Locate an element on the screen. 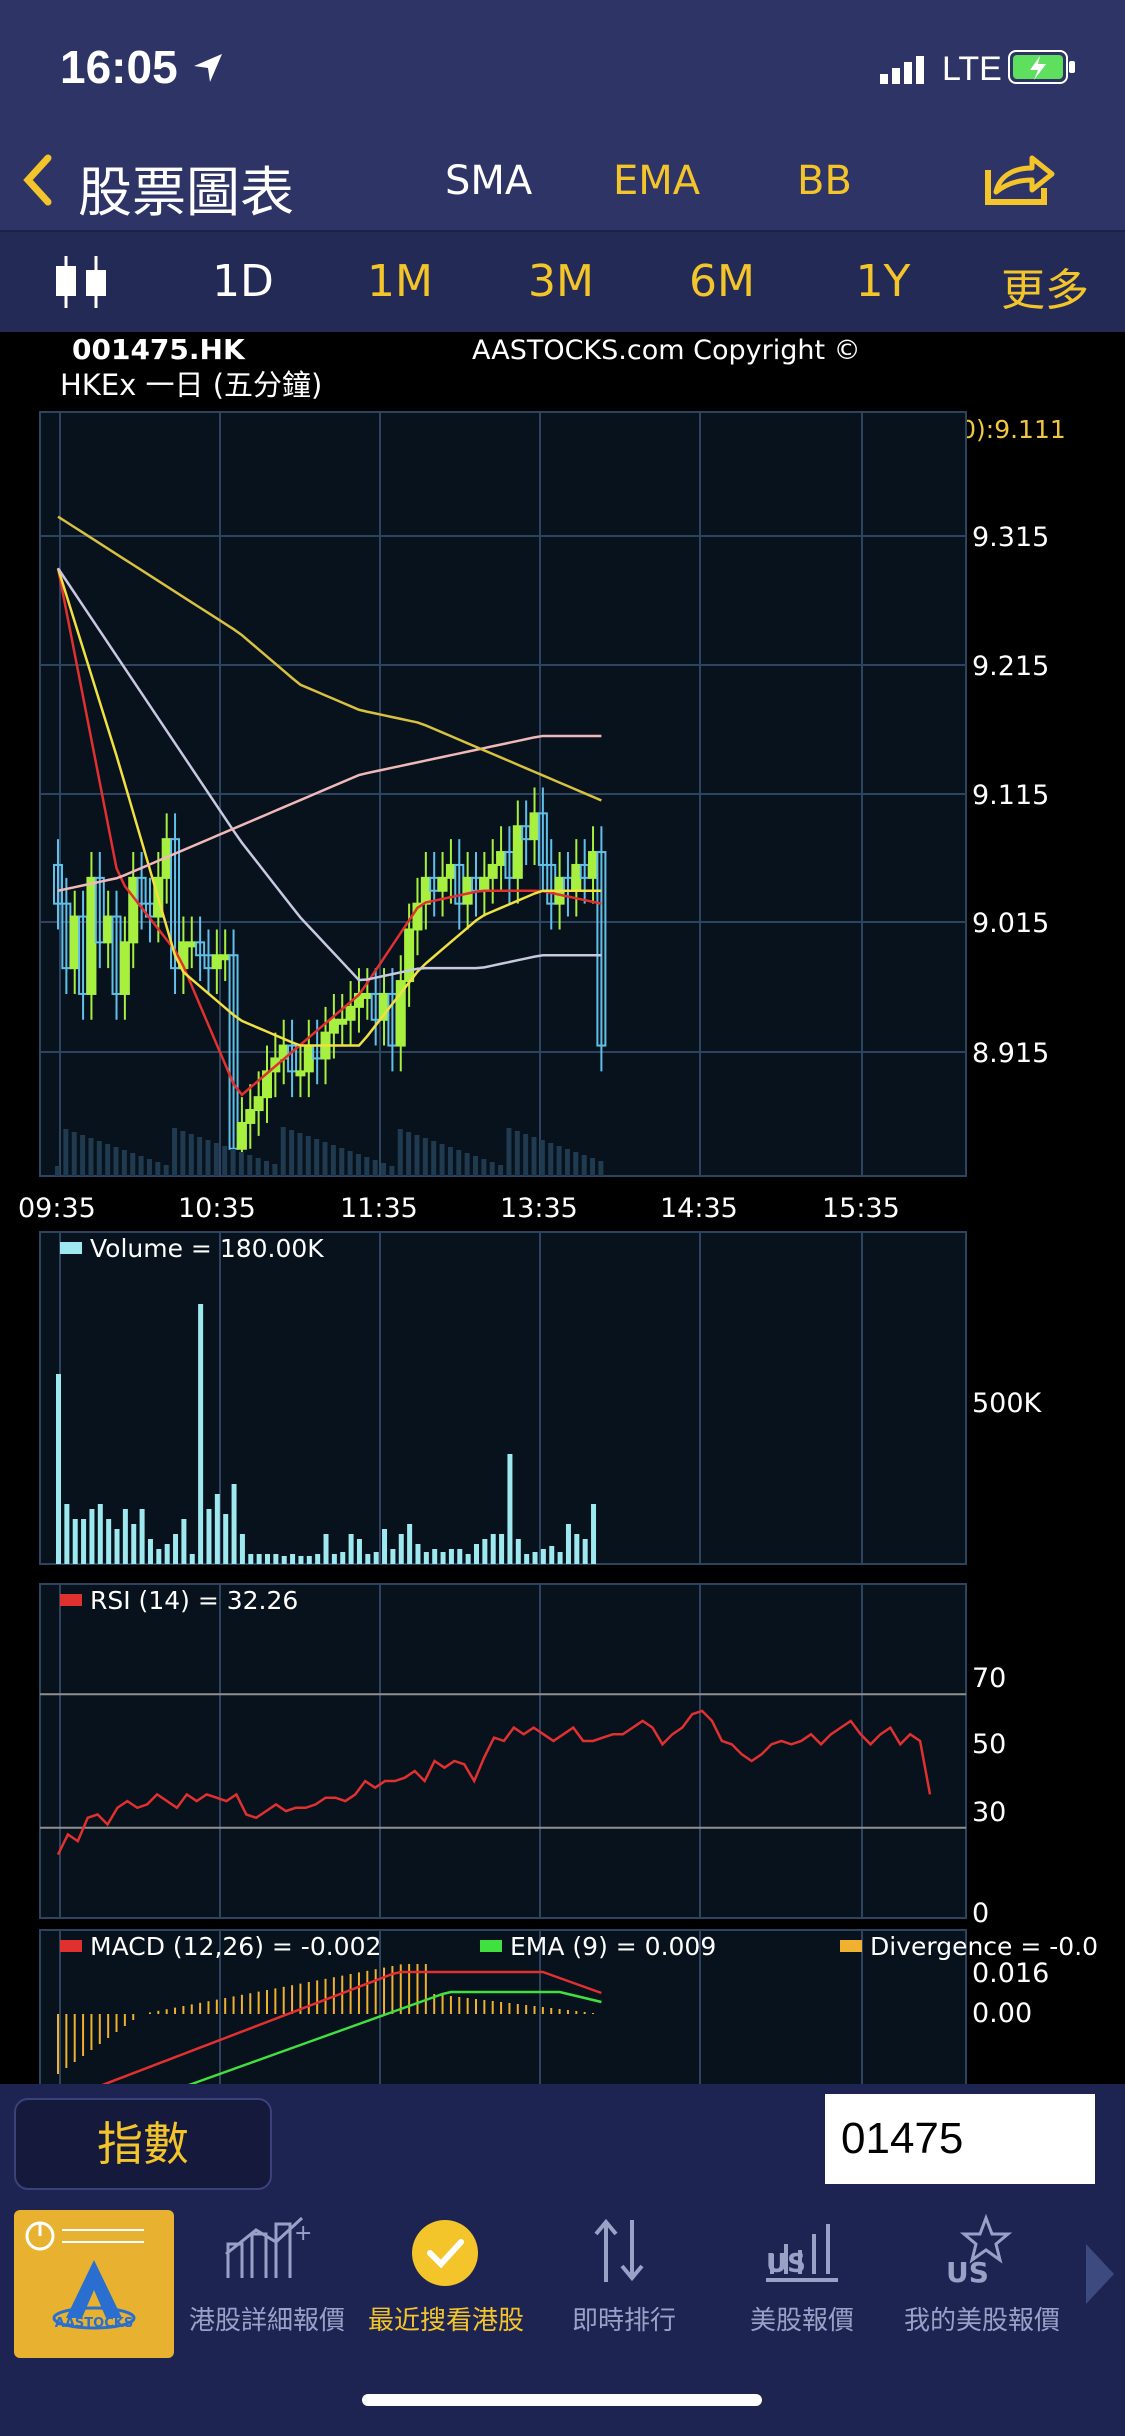 The image size is (1125, 2436). network-label: LTE is located at coordinates (972, 69).